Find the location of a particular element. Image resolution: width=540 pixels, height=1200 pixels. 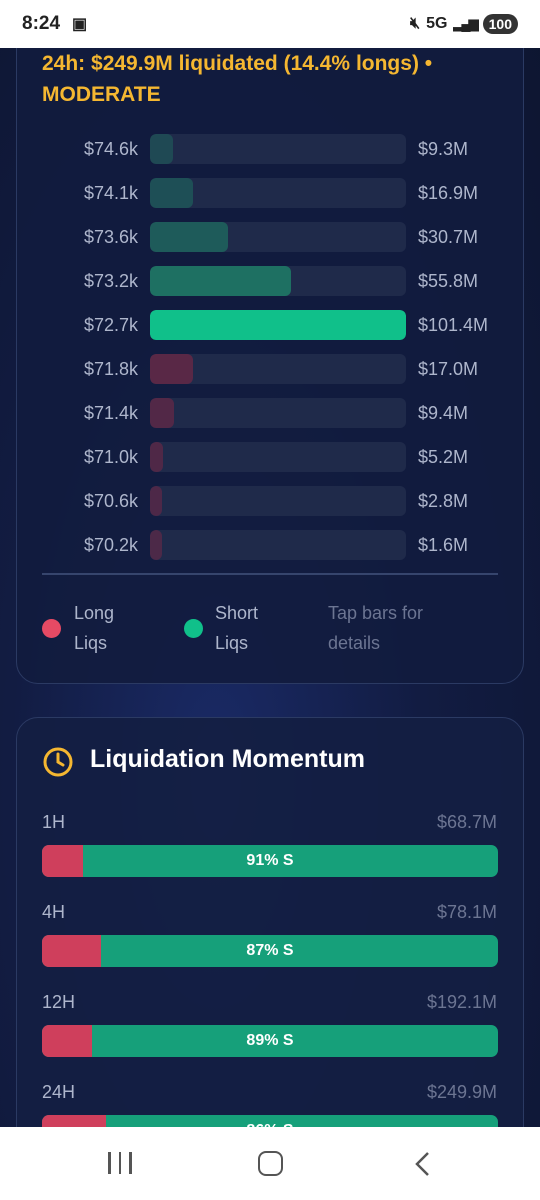

home-icon is located at coordinates (270, 1163).